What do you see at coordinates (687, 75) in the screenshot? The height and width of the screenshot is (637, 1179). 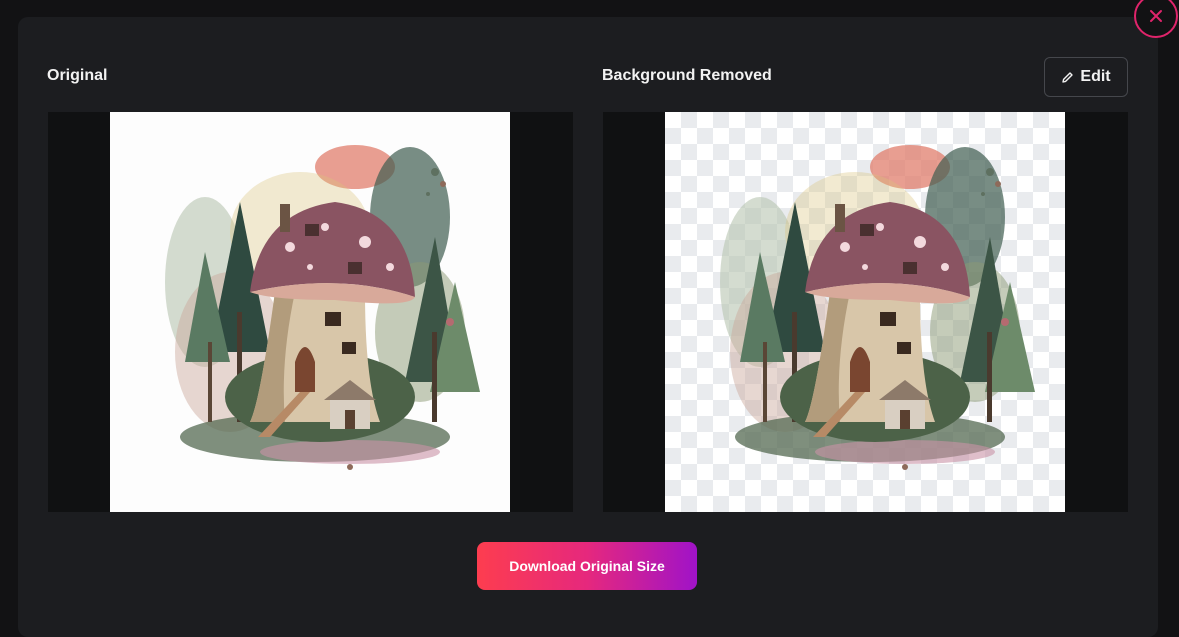 I see `background-removed-title: Background Removed` at bounding box center [687, 75].